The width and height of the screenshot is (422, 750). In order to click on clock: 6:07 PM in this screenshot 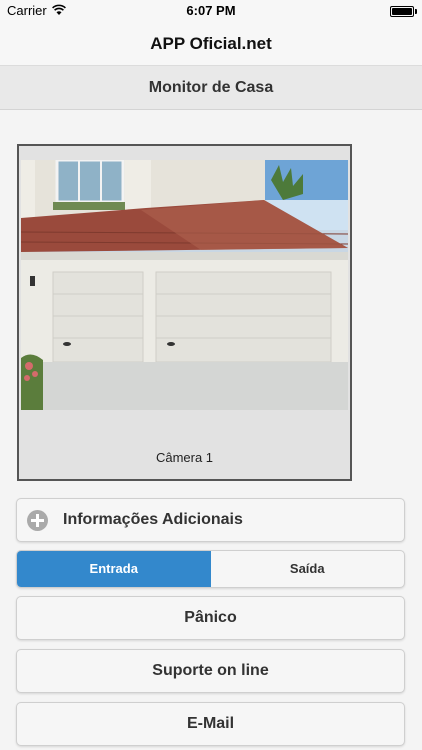, I will do `click(211, 10)`.